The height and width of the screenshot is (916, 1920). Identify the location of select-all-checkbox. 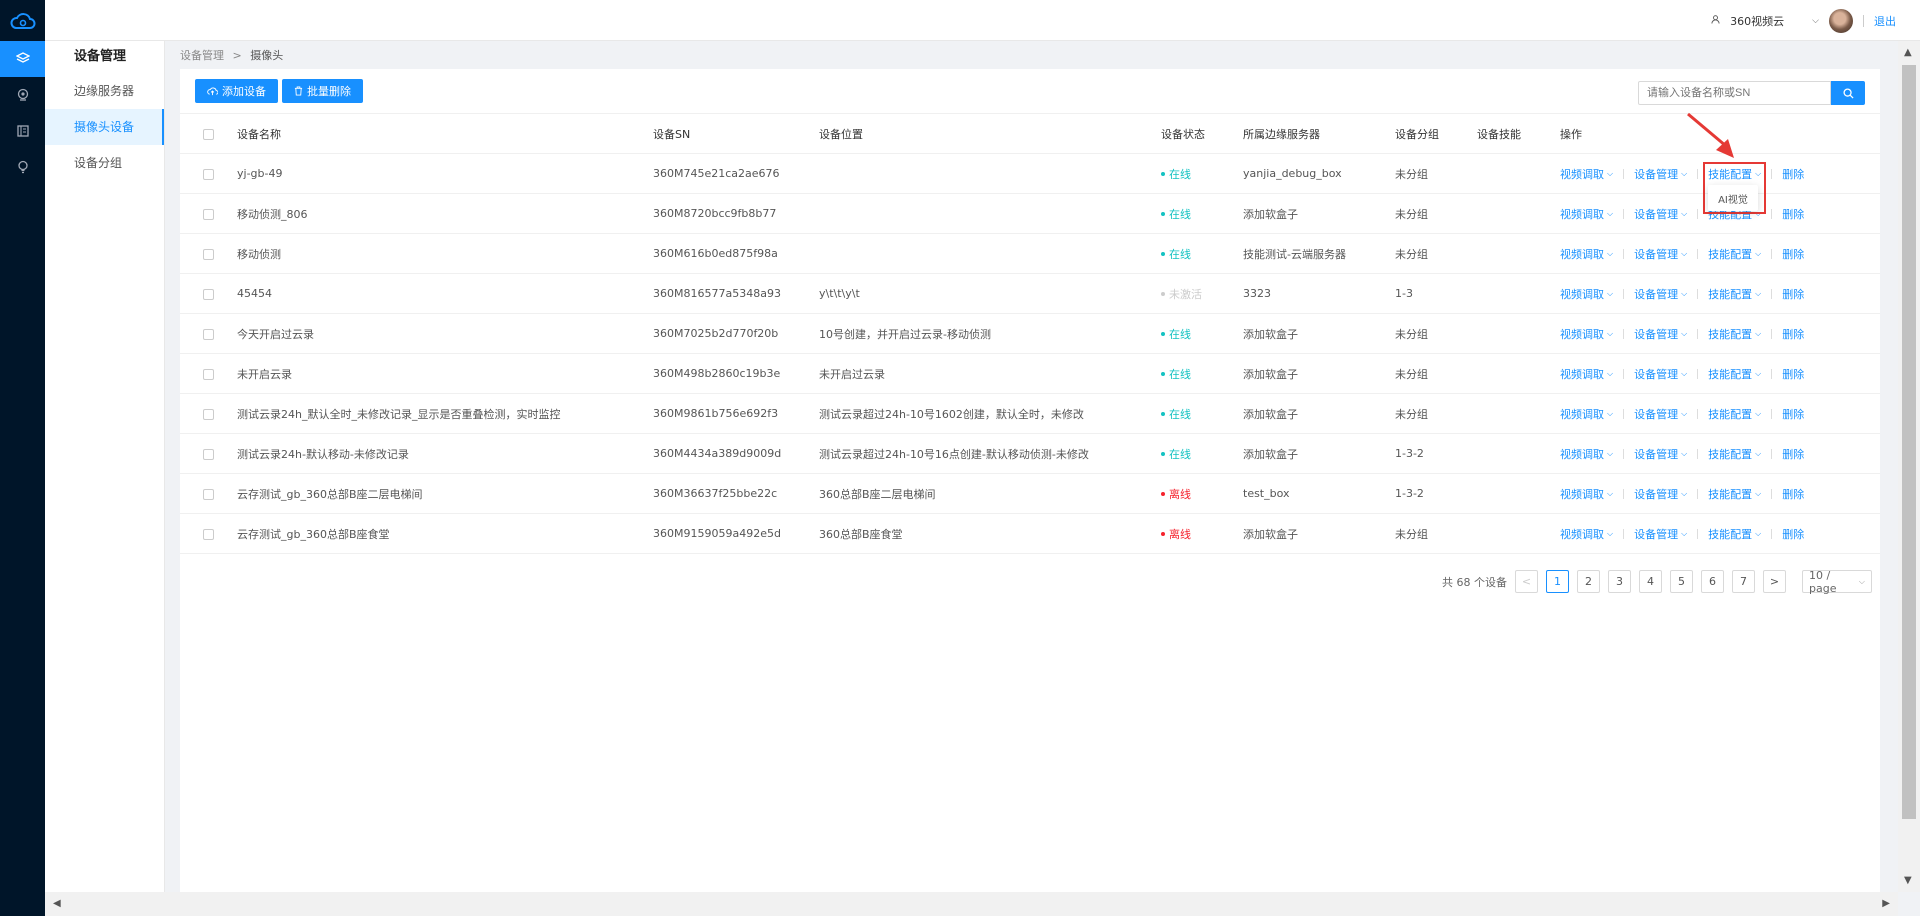
(208, 134).